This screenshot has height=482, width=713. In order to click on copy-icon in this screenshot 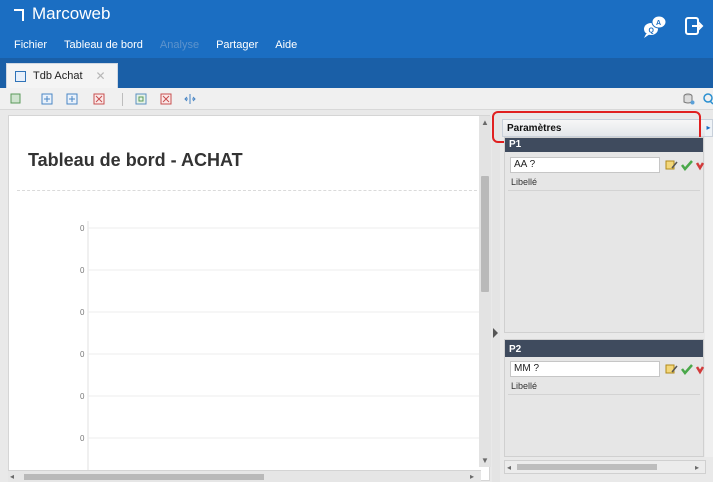, I will do `click(141, 99)`.